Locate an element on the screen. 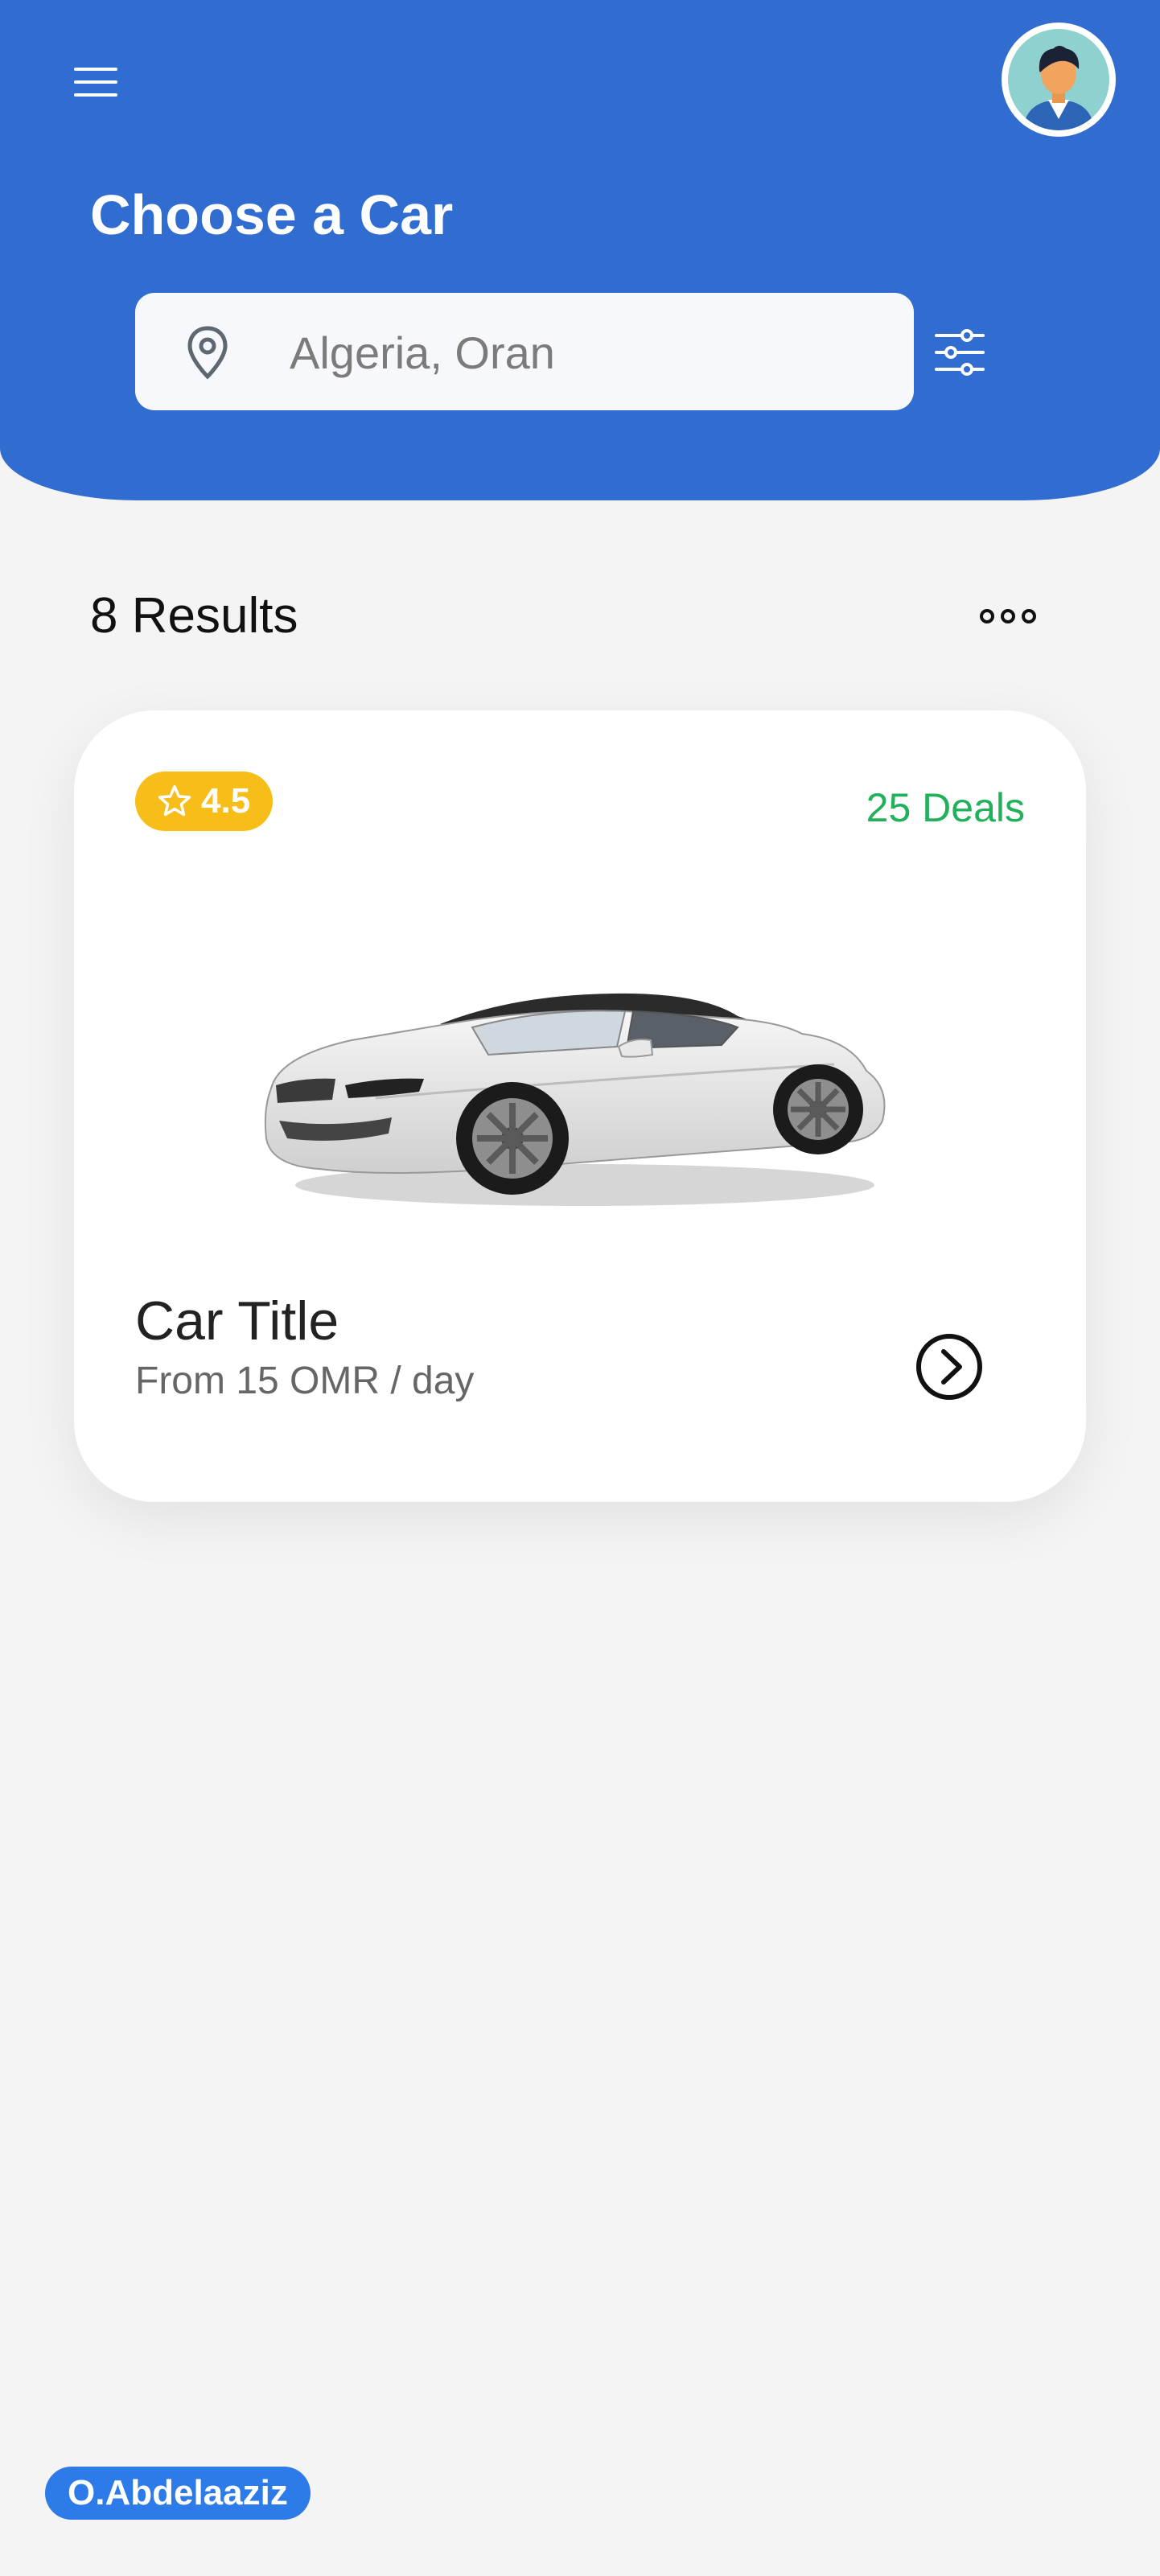  page-title: Choose a Car is located at coordinates (272, 214).